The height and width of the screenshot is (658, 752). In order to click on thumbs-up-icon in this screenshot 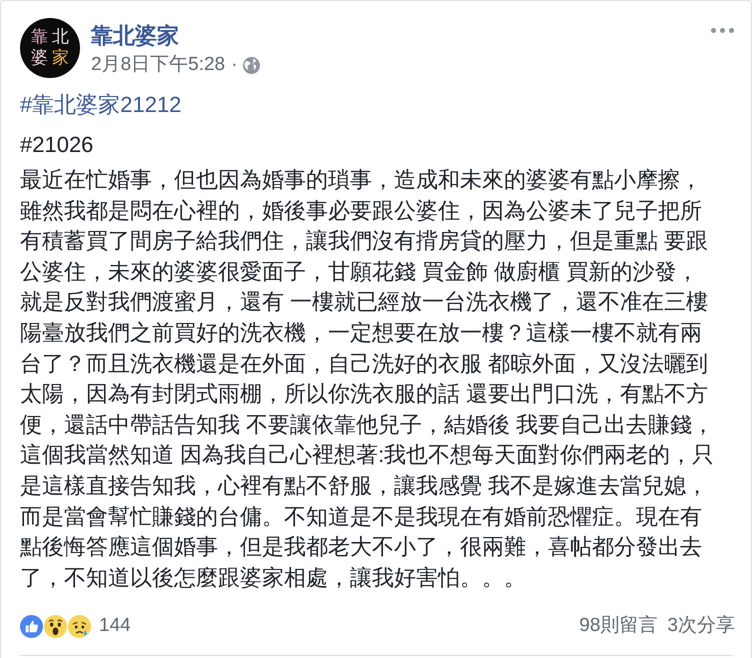, I will do `click(31, 626)`.